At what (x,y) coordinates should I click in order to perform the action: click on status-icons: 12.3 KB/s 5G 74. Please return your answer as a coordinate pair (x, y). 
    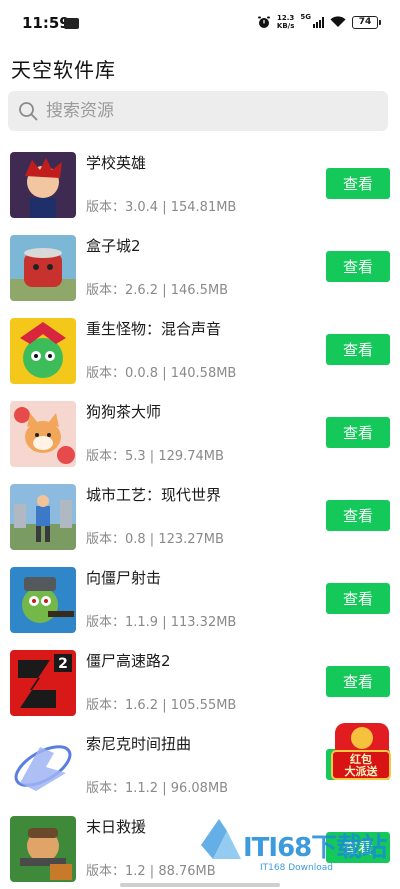
    Looking at the image, I should click on (319, 21).